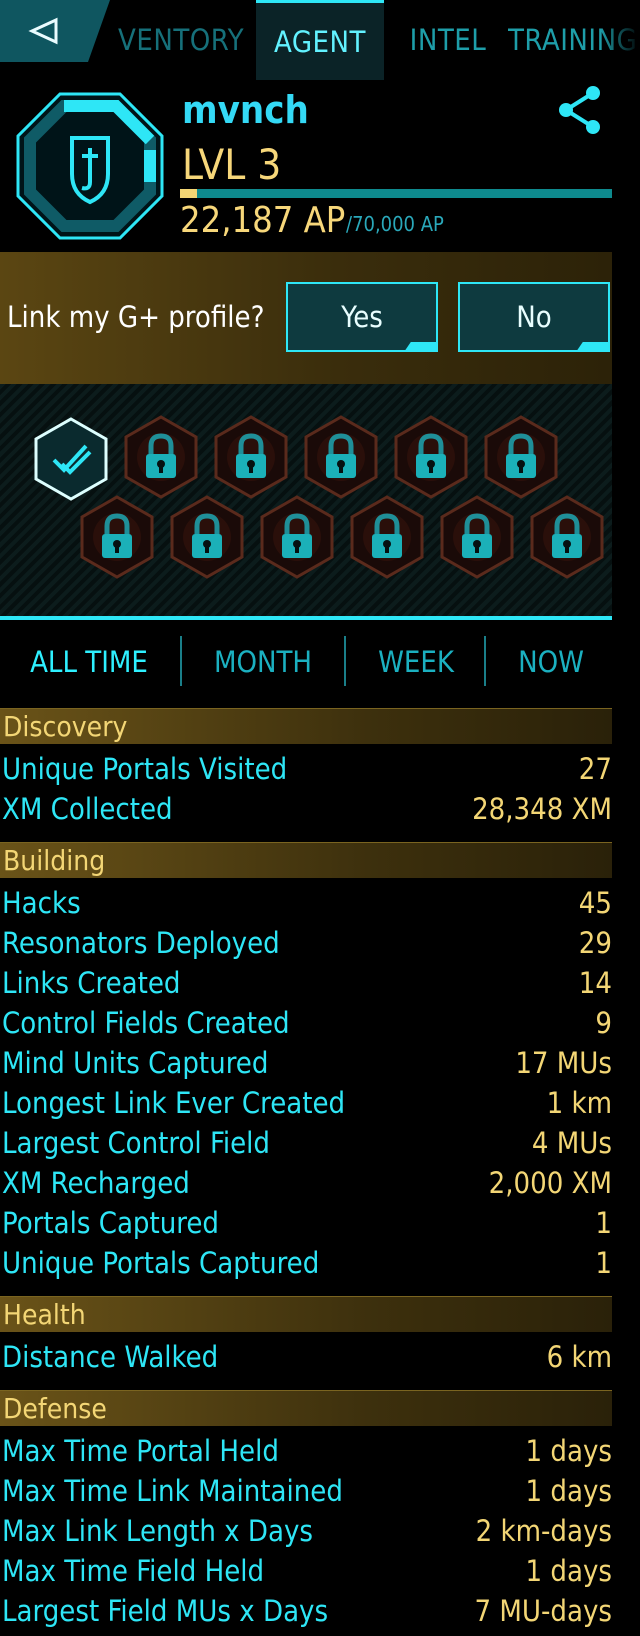  I want to click on stat-value: 45, so click(595, 903).